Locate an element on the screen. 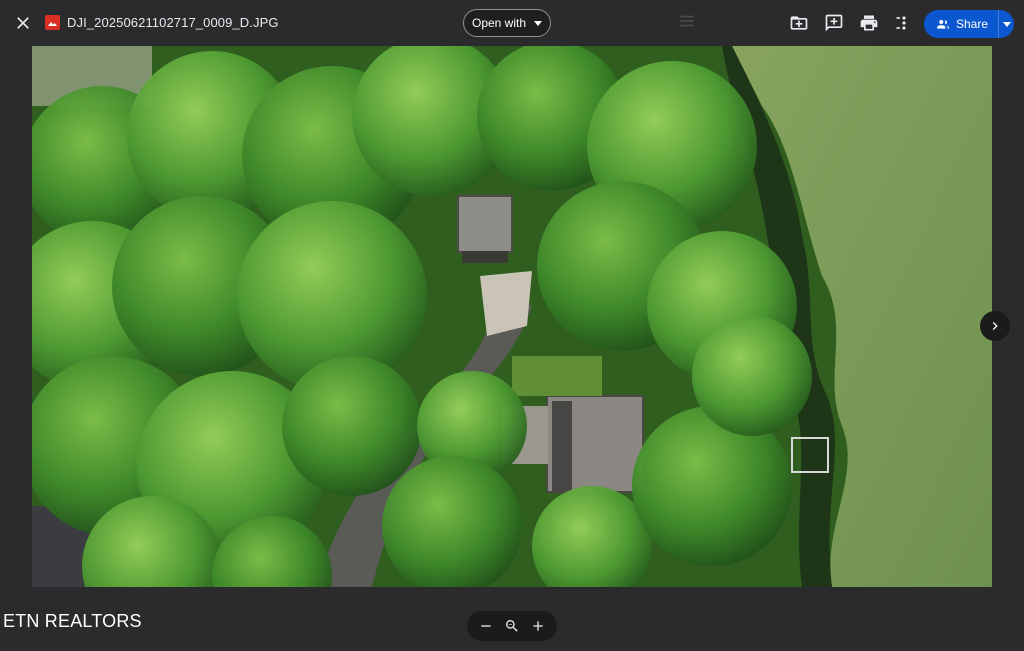 Image resolution: width=1024 pixels, height=651 pixels. share-button-group: Share is located at coordinates (969, 24).